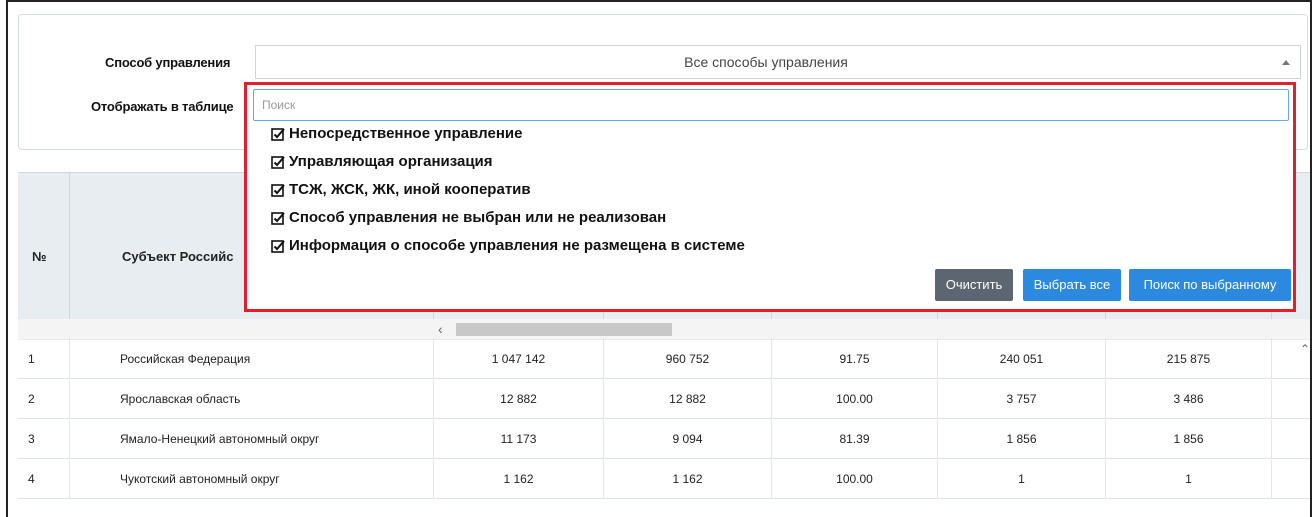 This screenshot has height=517, width=1312. What do you see at coordinates (440, 329) in the screenshot?
I see `scroll-left-icon: ‹` at bounding box center [440, 329].